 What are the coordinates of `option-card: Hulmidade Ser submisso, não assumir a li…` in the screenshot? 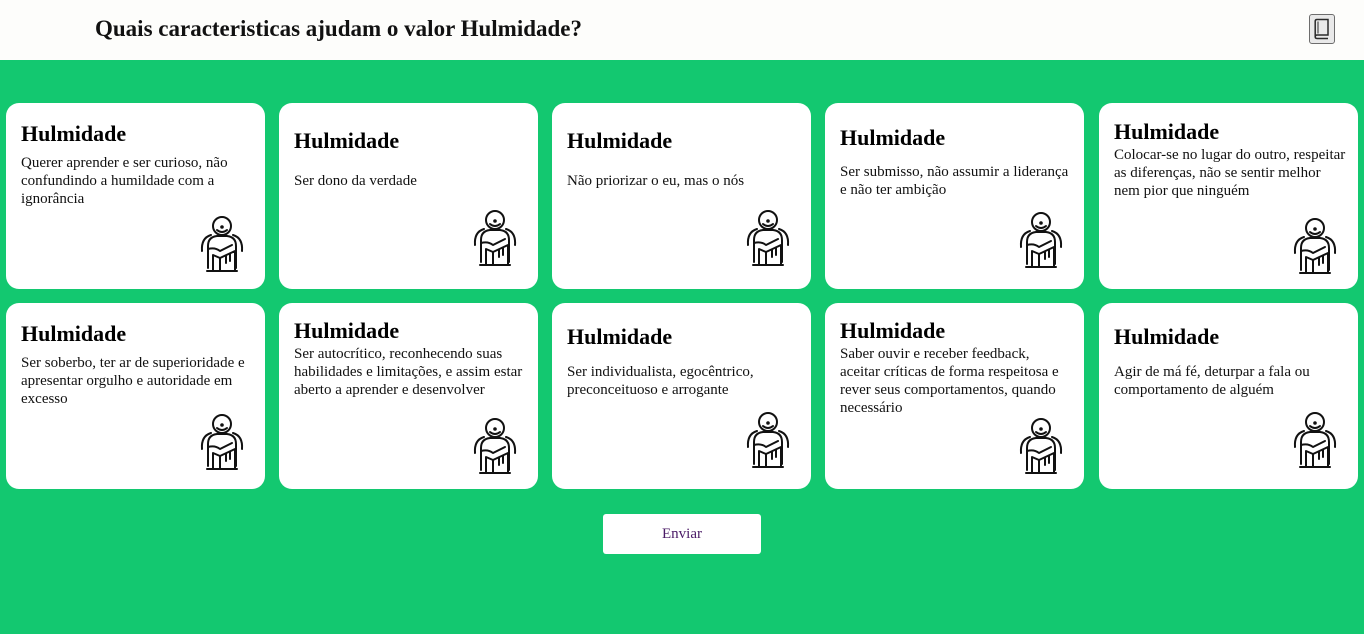 It's located at (954, 196).